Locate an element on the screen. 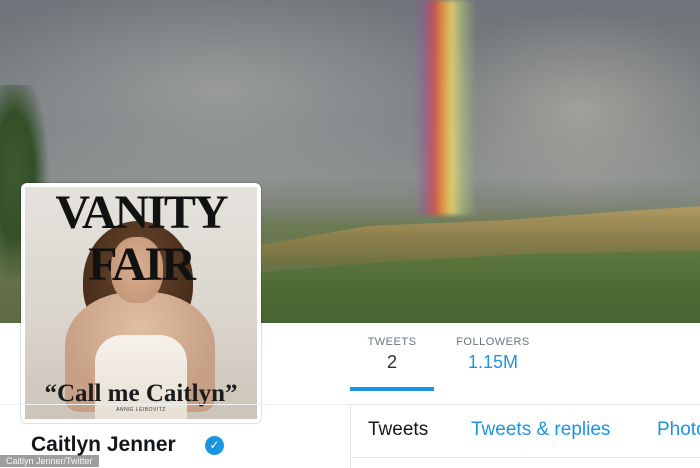 The width and height of the screenshot is (700, 468). tab-photos: Photos is located at coordinates (678, 430).